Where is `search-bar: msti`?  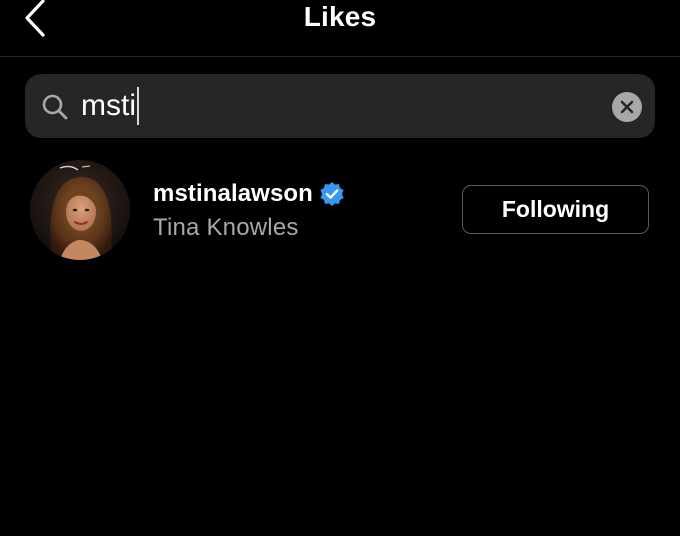 search-bar: msti is located at coordinates (340, 106).